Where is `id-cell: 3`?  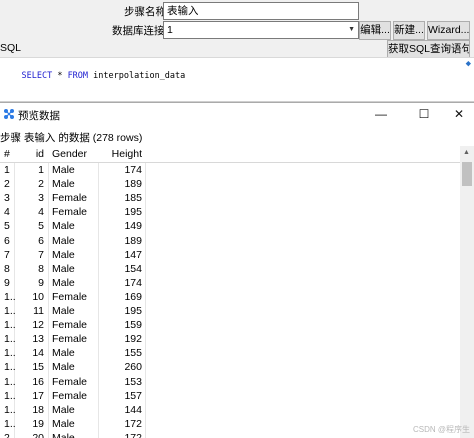 id-cell: 3 is located at coordinates (41, 198).